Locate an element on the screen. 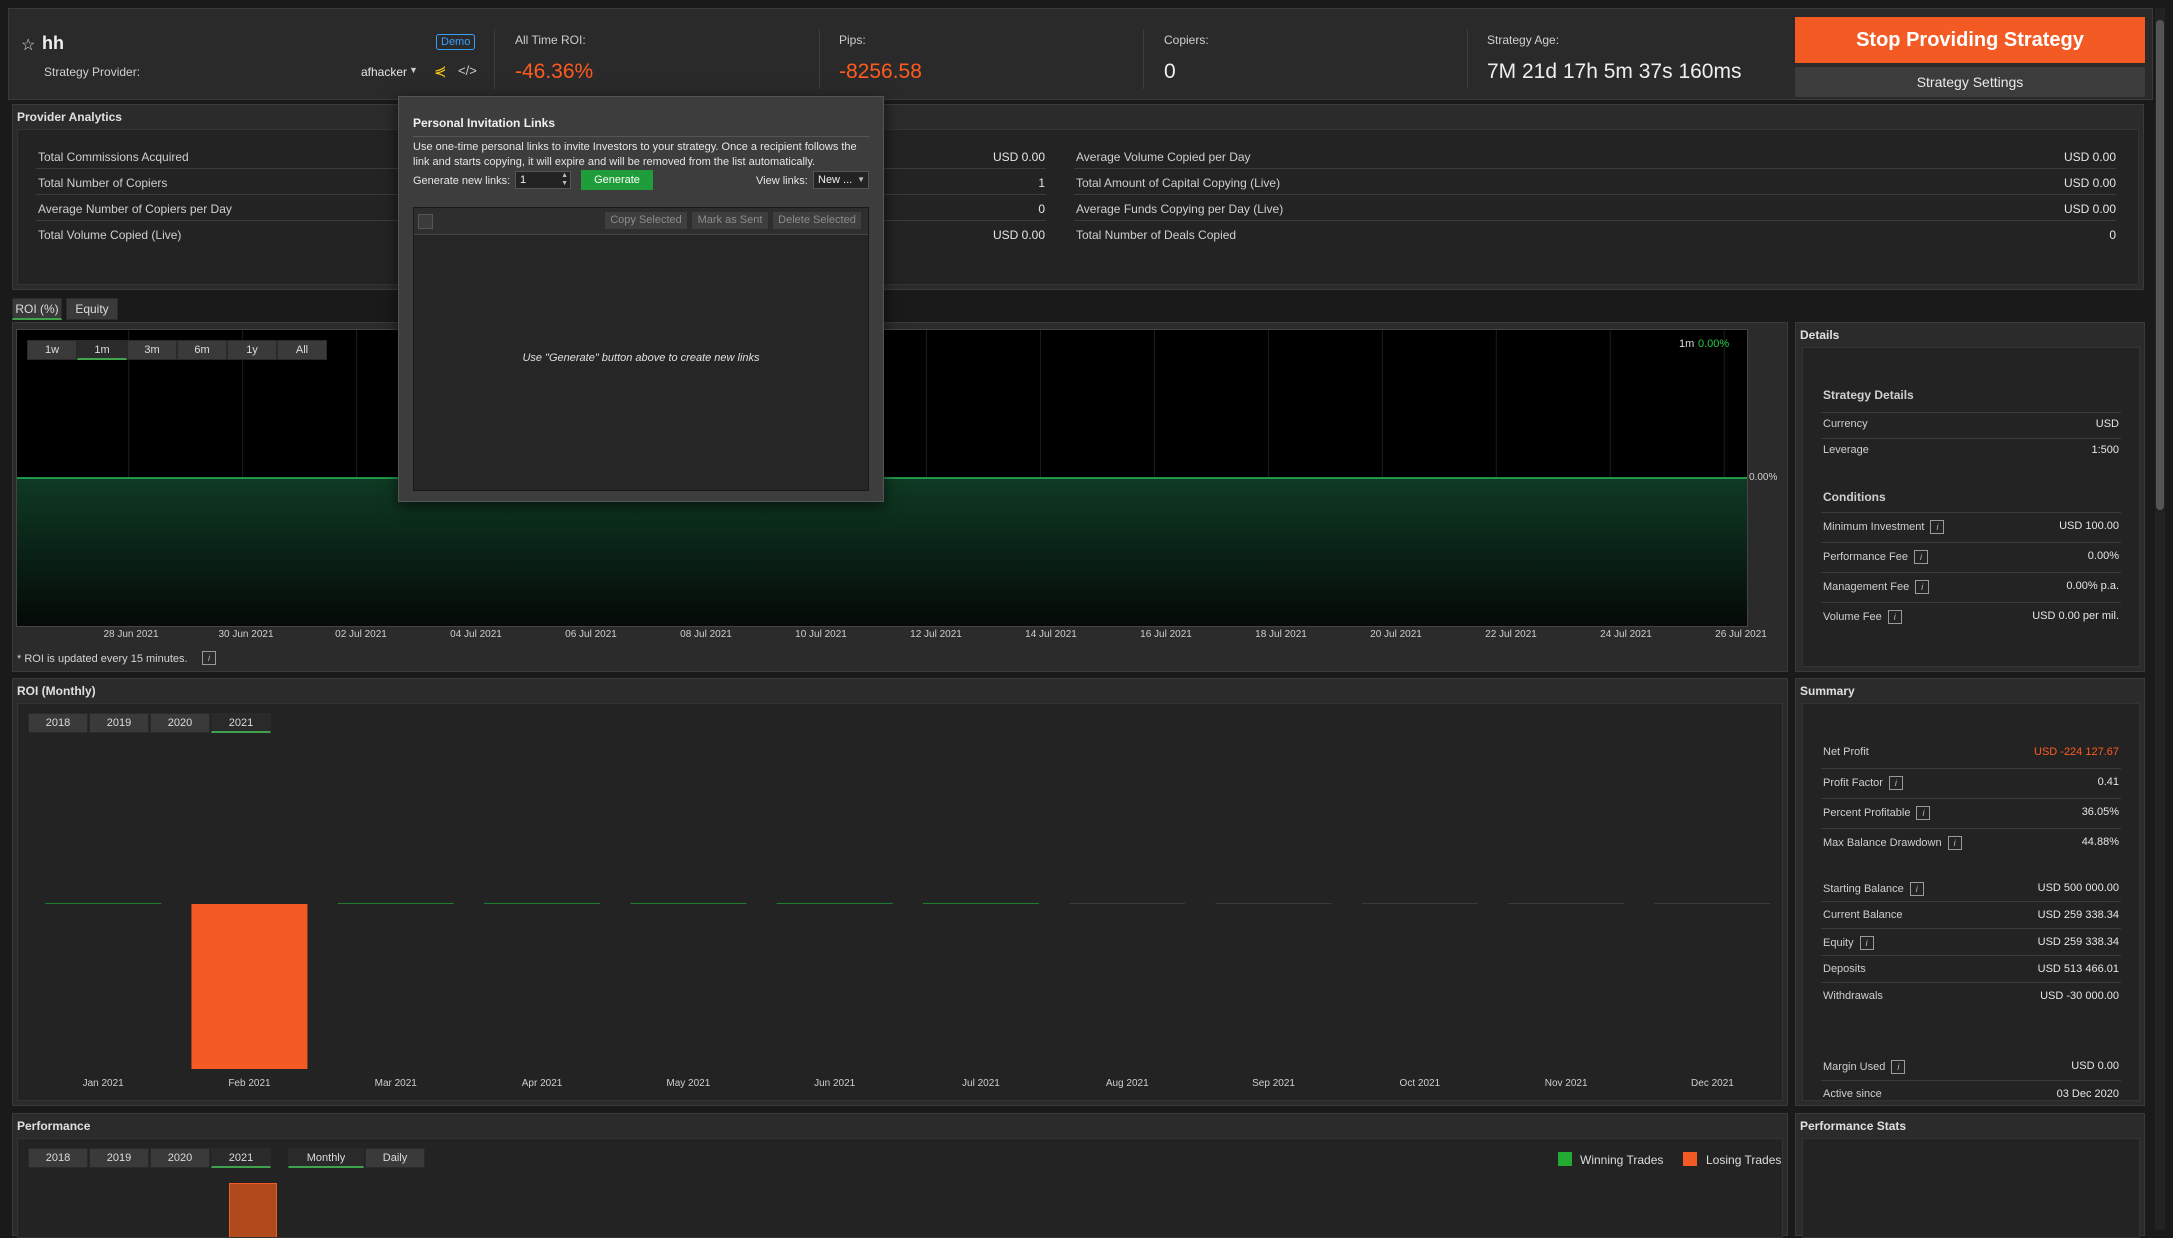 The image size is (2173, 1238). chevron-down-icon: ▼ is located at coordinates (413, 70).